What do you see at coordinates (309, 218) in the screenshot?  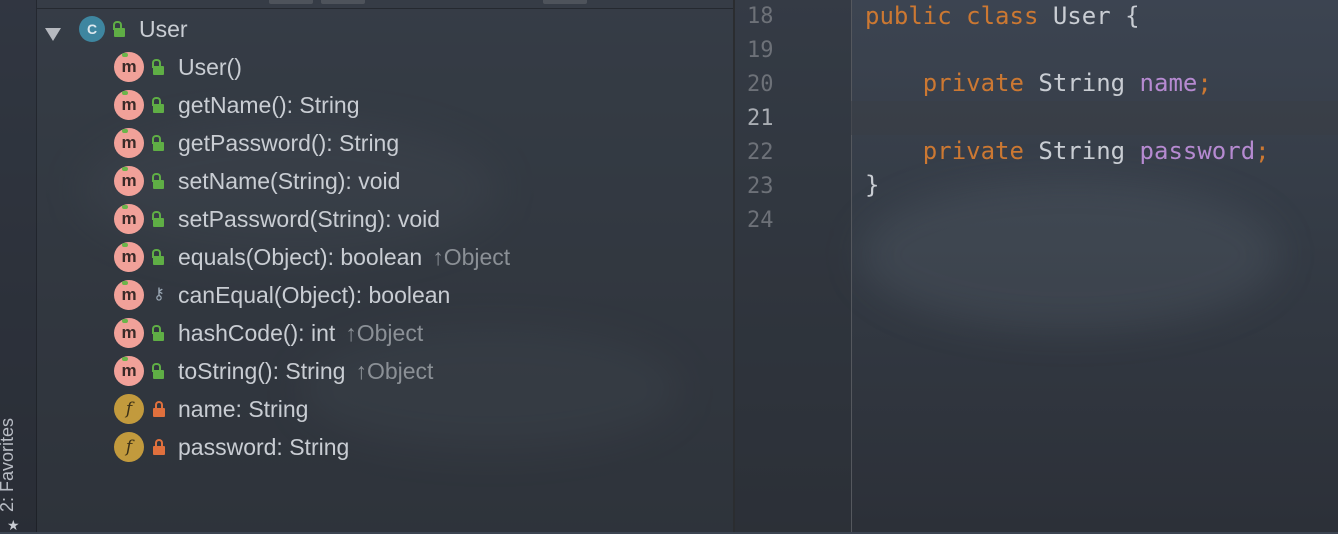 I see `member-signature: setPassword(String): void` at bounding box center [309, 218].